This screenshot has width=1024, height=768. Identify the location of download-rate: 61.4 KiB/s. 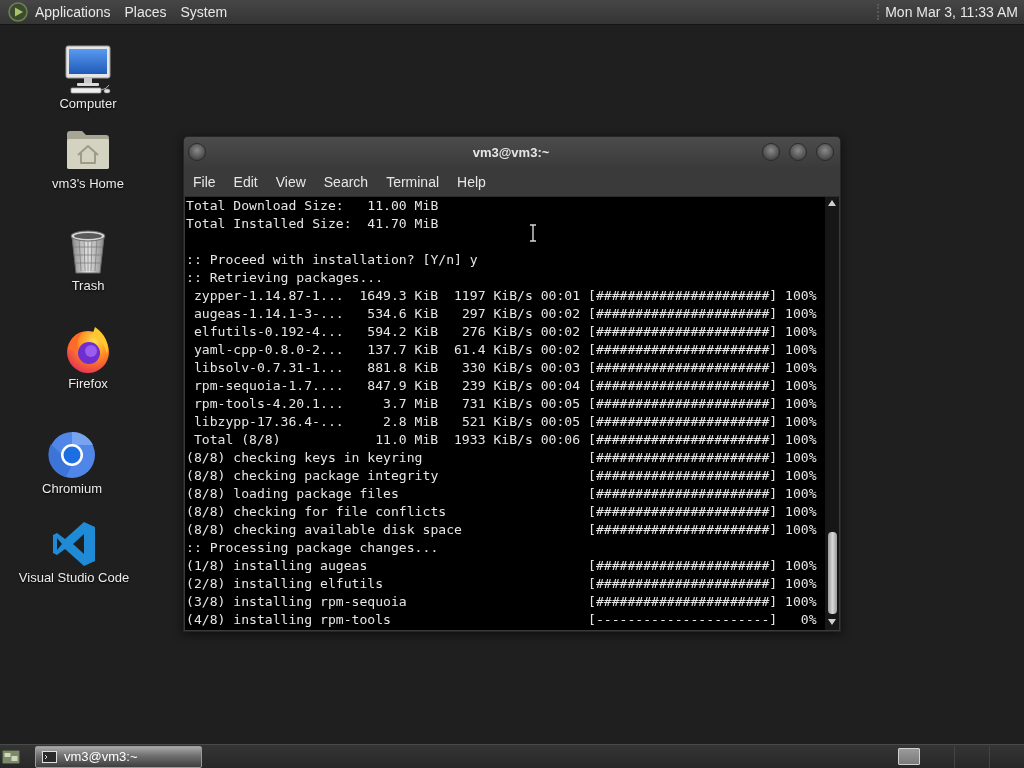
(493, 350).